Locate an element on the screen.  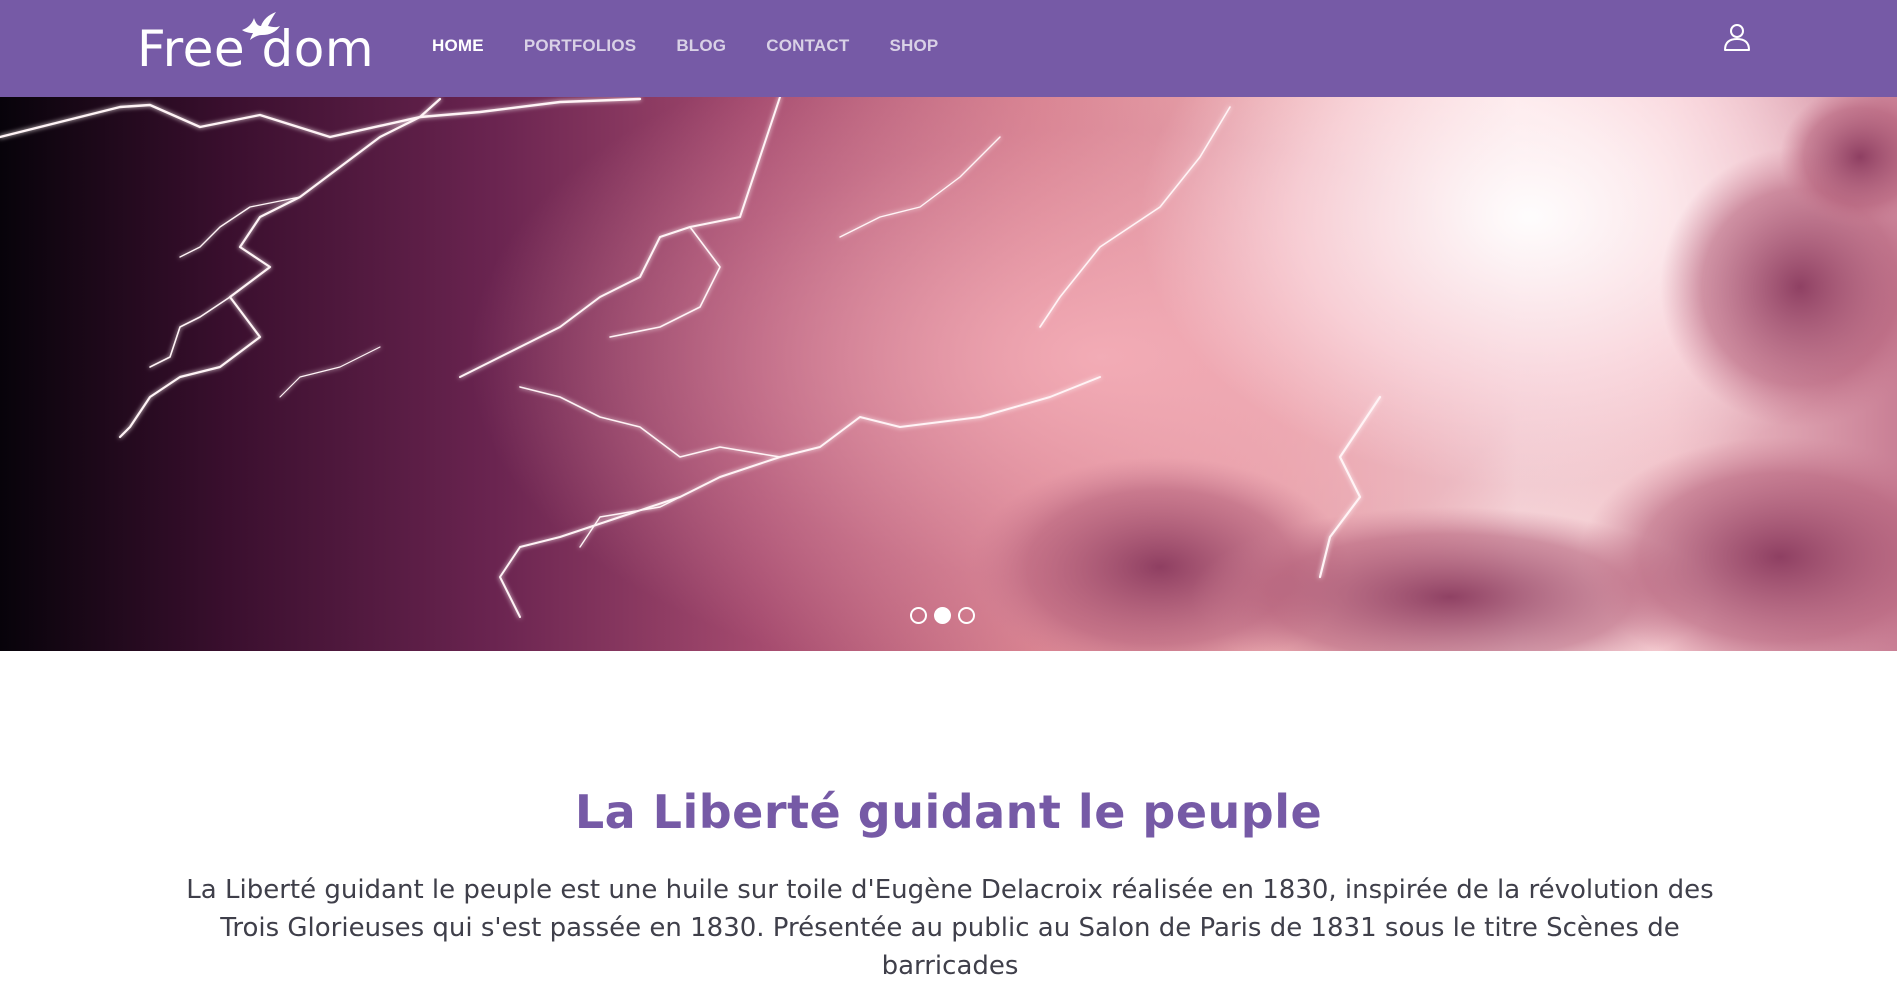
nav-portfolios: PORTFOLIOS is located at coordinates (580, 46).